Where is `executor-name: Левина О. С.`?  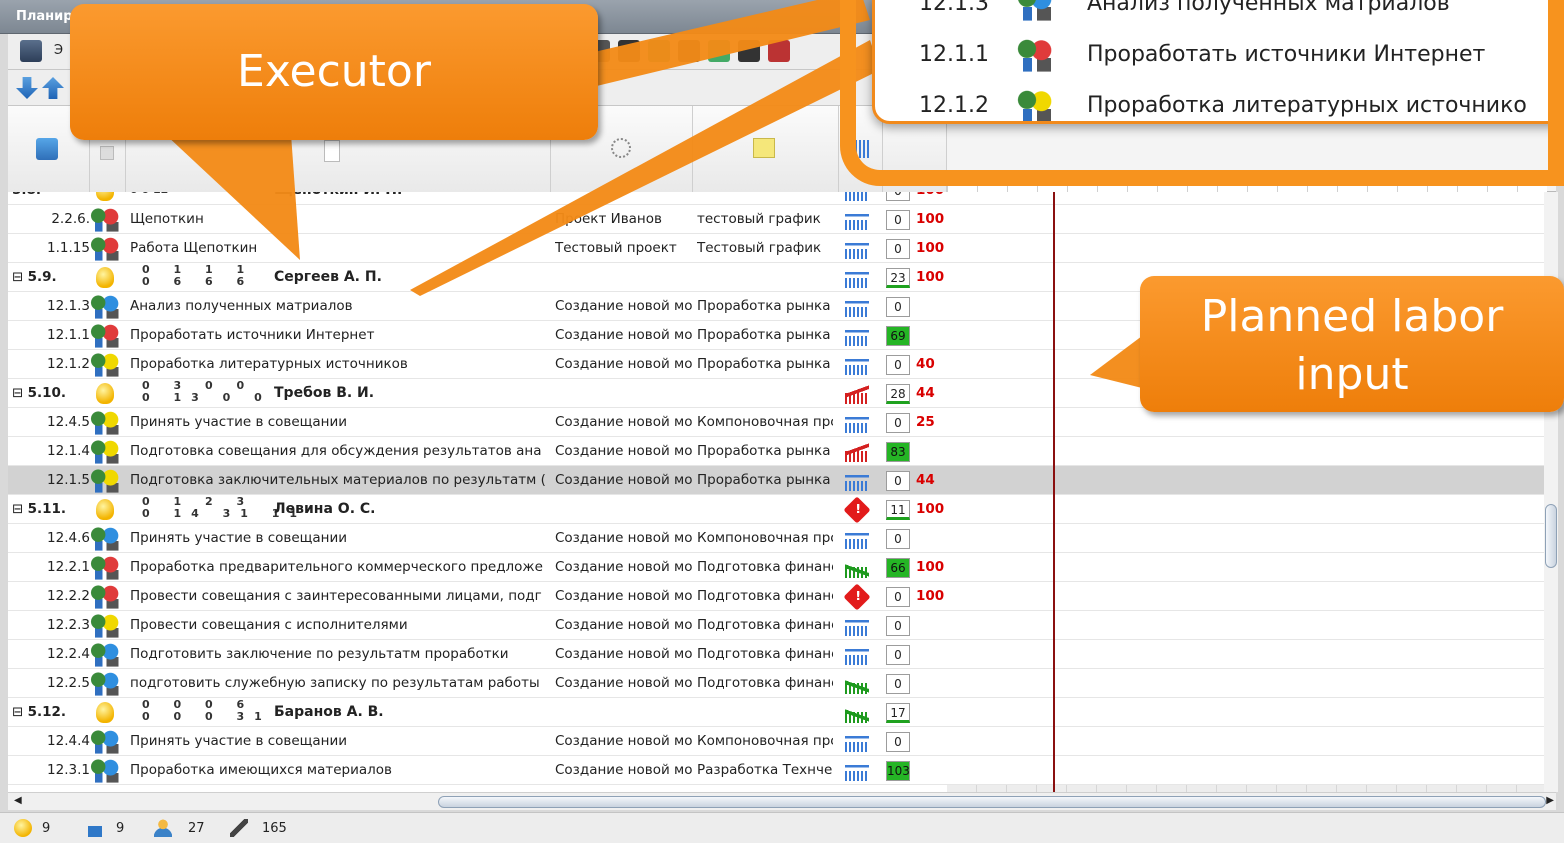 executor-name: Левина О. С. is located at coordinates (324, 509).